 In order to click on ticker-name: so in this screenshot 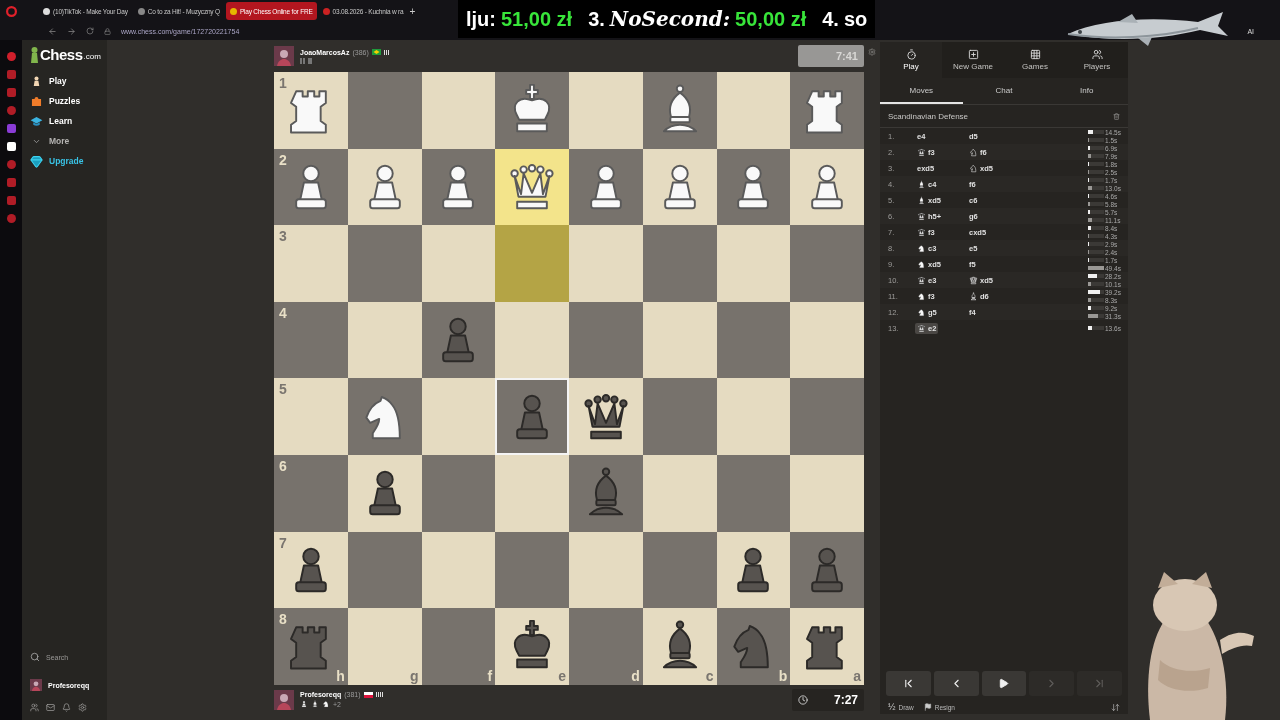, I will do `click(855, 19)`.